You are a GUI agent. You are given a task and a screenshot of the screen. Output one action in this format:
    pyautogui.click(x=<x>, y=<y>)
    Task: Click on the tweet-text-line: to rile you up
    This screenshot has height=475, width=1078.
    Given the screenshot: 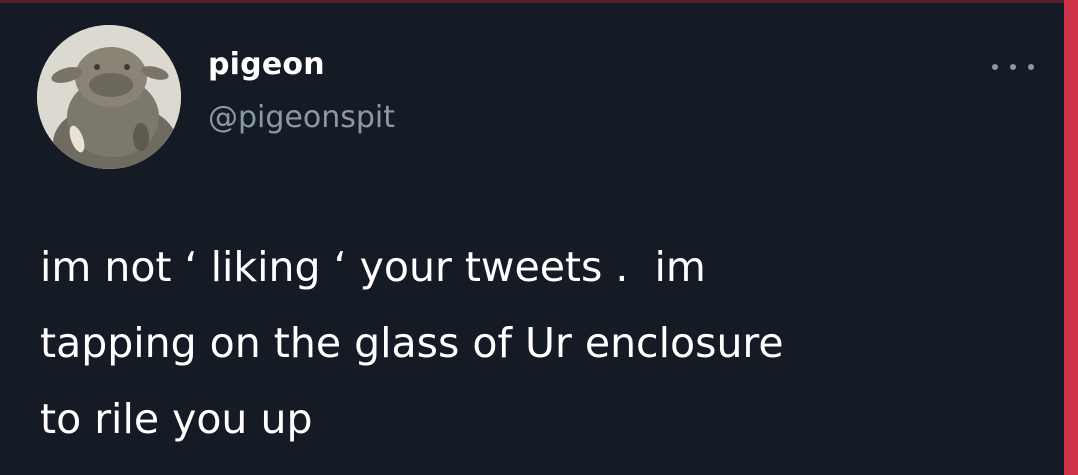 What is the action you would take?
    pyautogui.click(x=176, y=419)
    